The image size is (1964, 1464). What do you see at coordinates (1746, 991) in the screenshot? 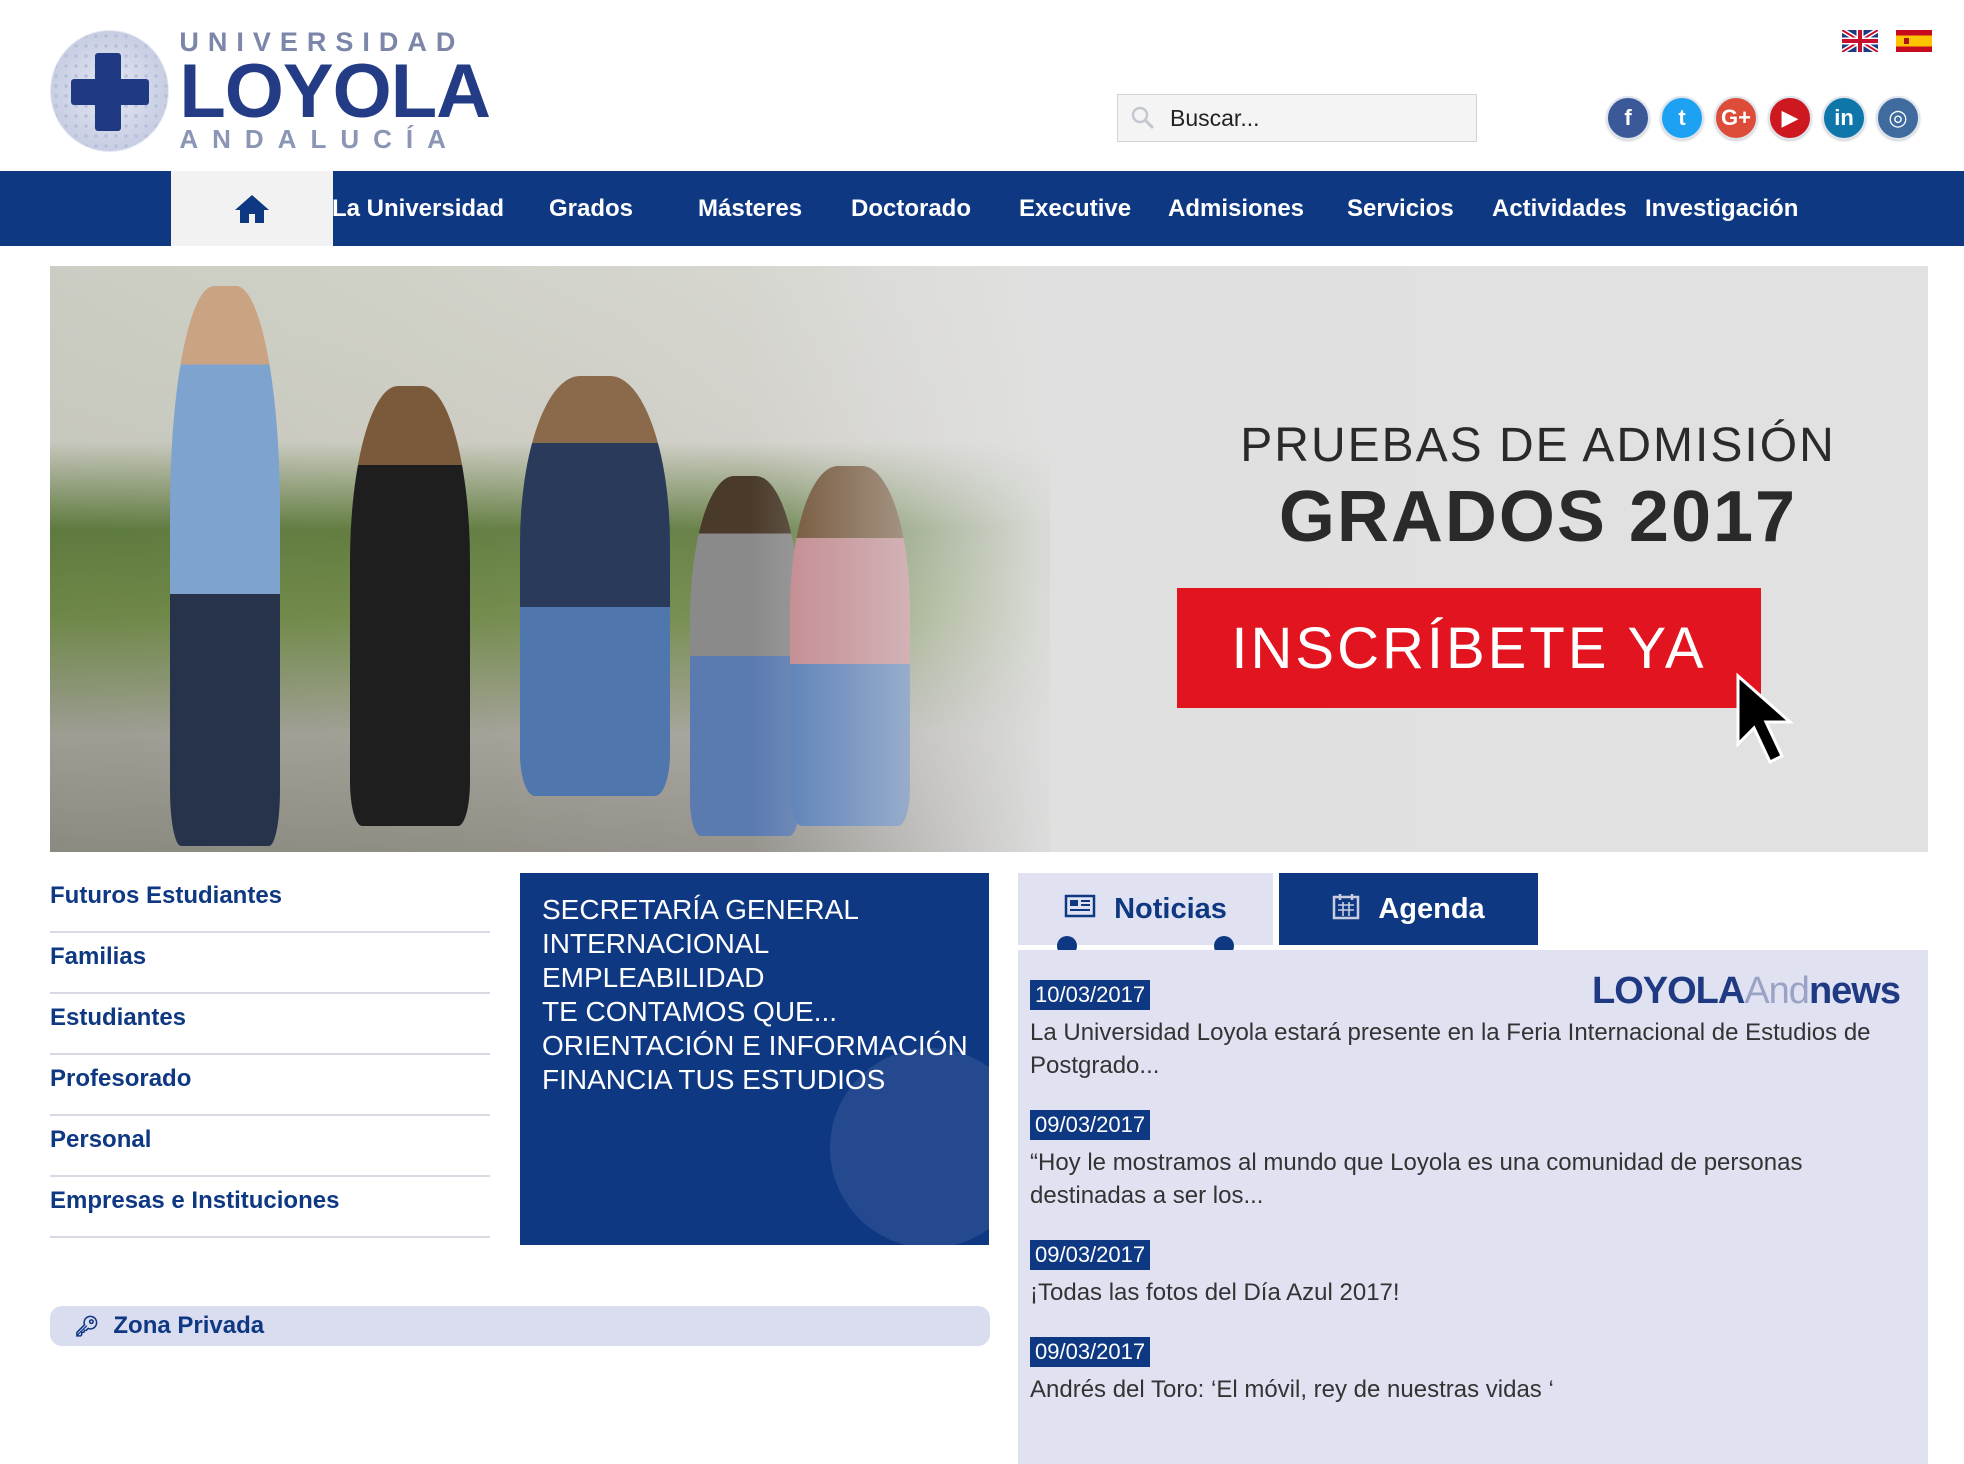
I see `loyola-and-news-logo: LOYOLAAndnews` at bounding box center [1746, 991].